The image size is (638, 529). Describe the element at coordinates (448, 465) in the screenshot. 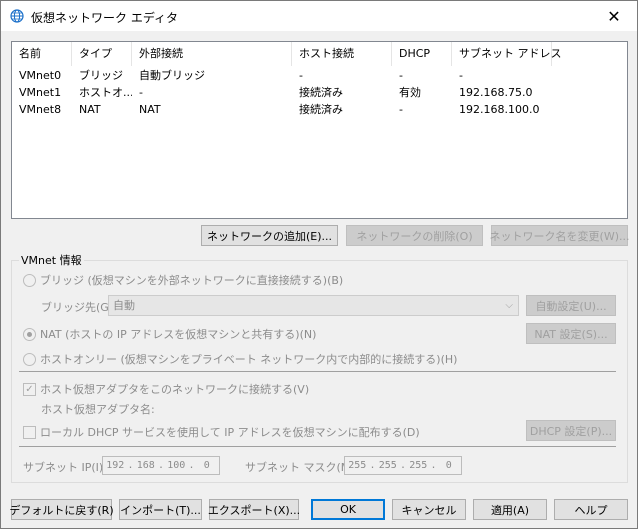

I see `mask-octet: 0` at that location.